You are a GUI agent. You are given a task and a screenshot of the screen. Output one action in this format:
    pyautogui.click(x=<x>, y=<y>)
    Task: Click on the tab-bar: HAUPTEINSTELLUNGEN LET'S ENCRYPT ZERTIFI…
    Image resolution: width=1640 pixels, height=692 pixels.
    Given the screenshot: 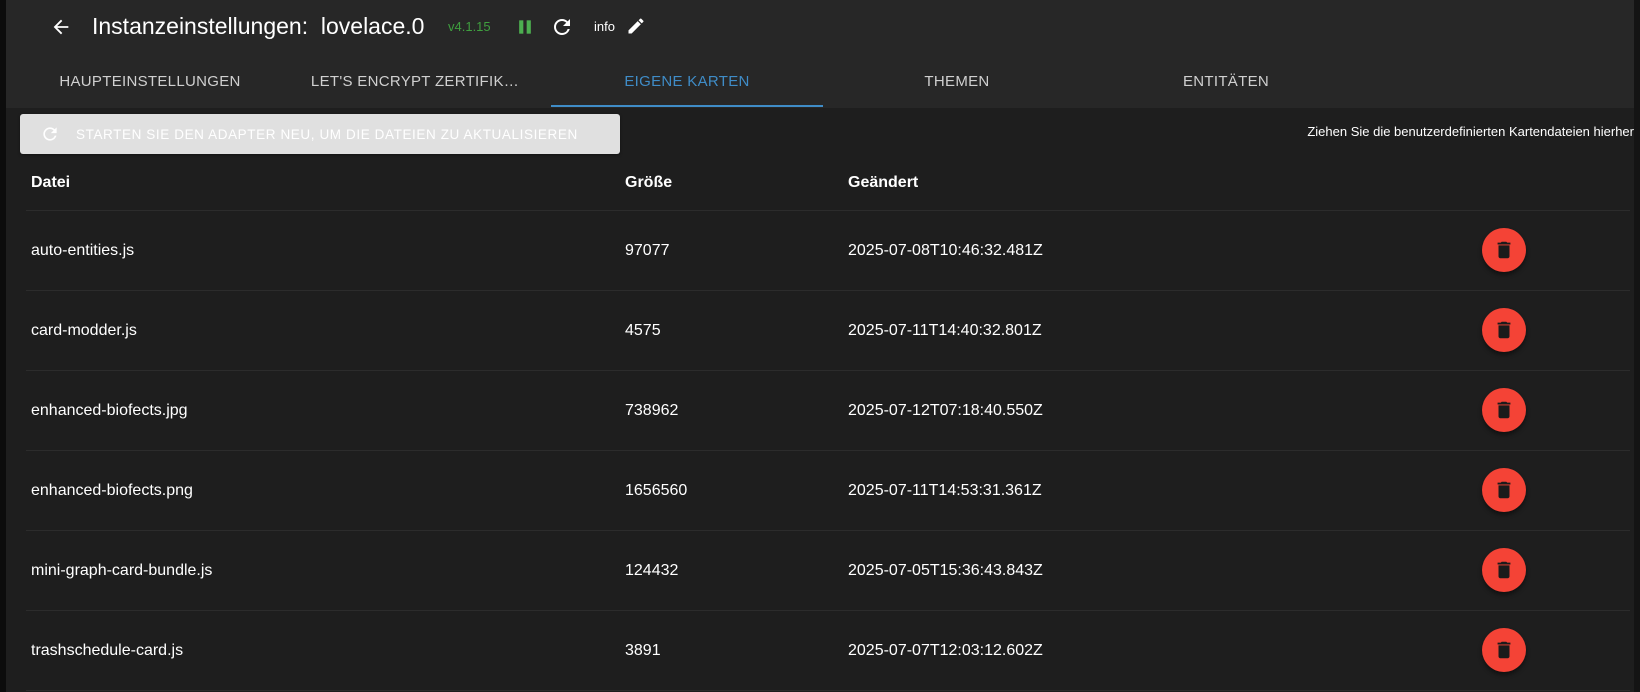 What is the action you would take?
    pyautogui.click(x=823, y=81)
    